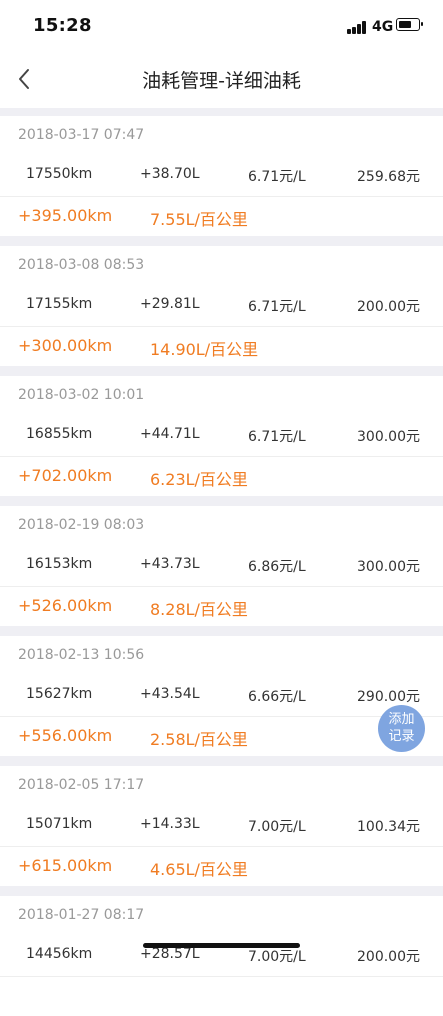  Describe the element at coordinates (59, 824) in the screenshot. I see `record-odometer: 15071km` at that location.